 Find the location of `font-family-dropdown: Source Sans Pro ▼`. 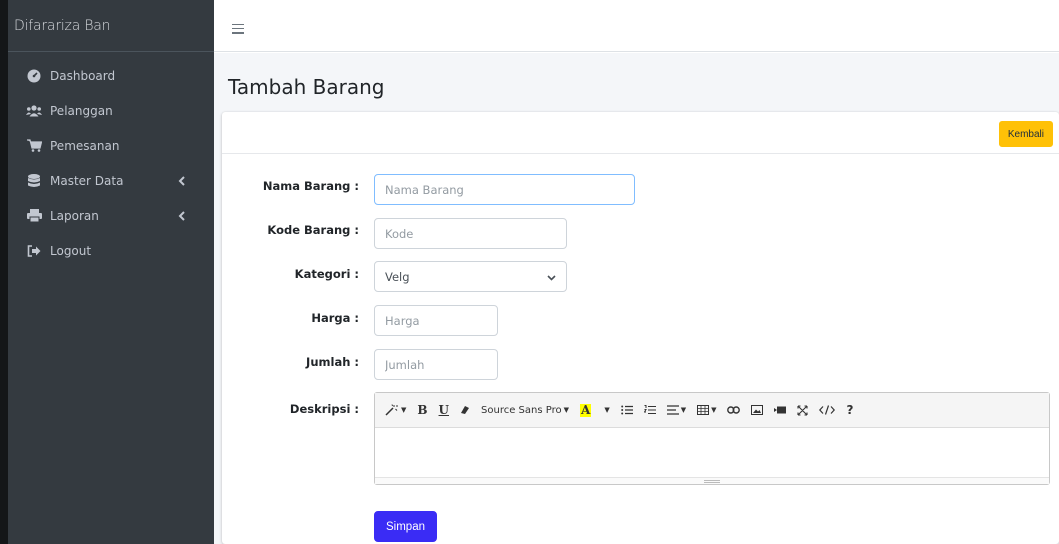

font-family-dropdown: Source Sans Pro ▼ is located at coordinates (525, 410).